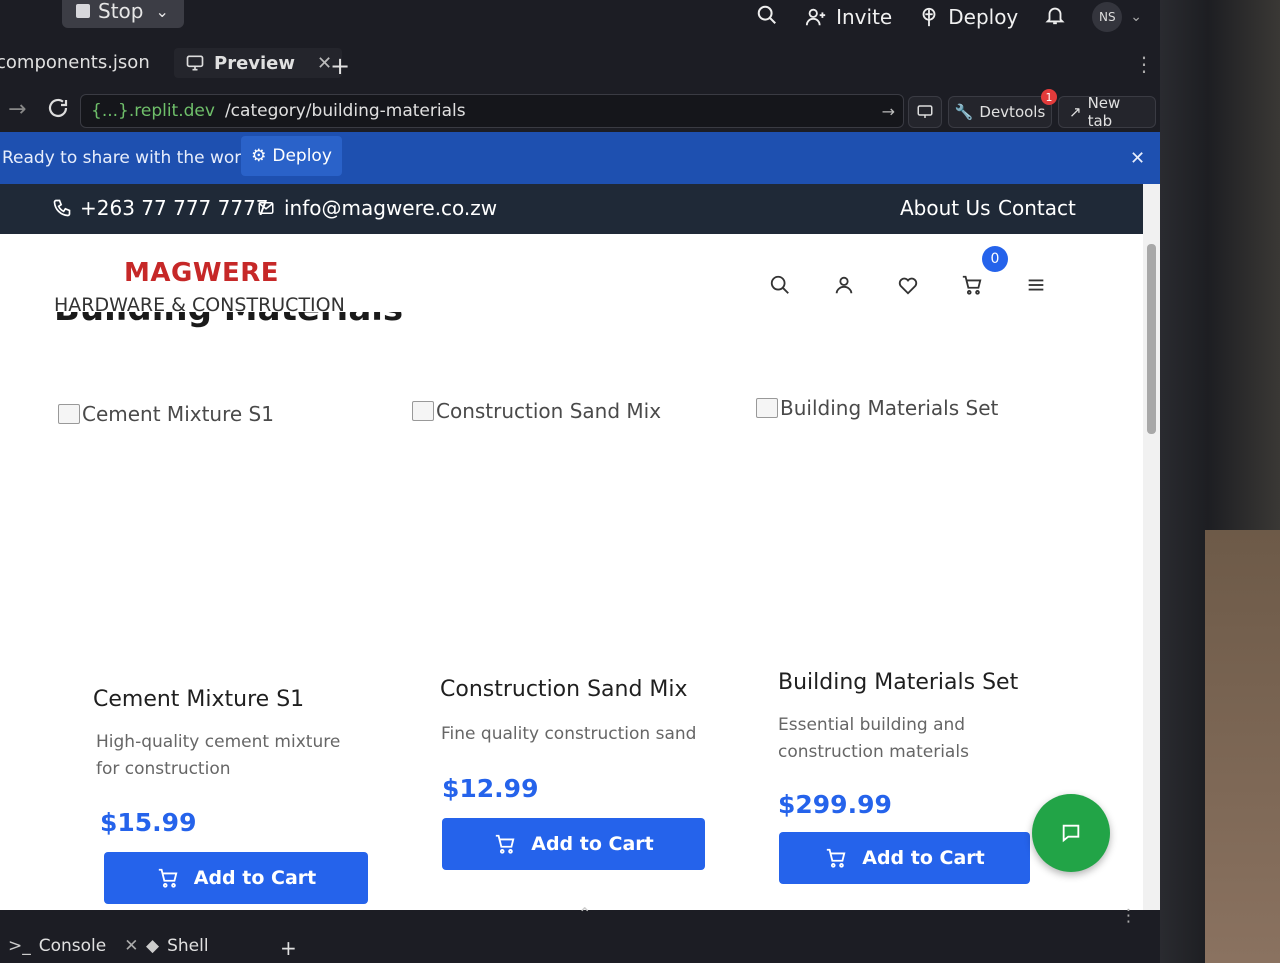 The image size is (1280, 963). What do you see at coordinates (945, 208) in the screenshot?
I see `nav-about-us: About Us` at bounding box center [945, 208].